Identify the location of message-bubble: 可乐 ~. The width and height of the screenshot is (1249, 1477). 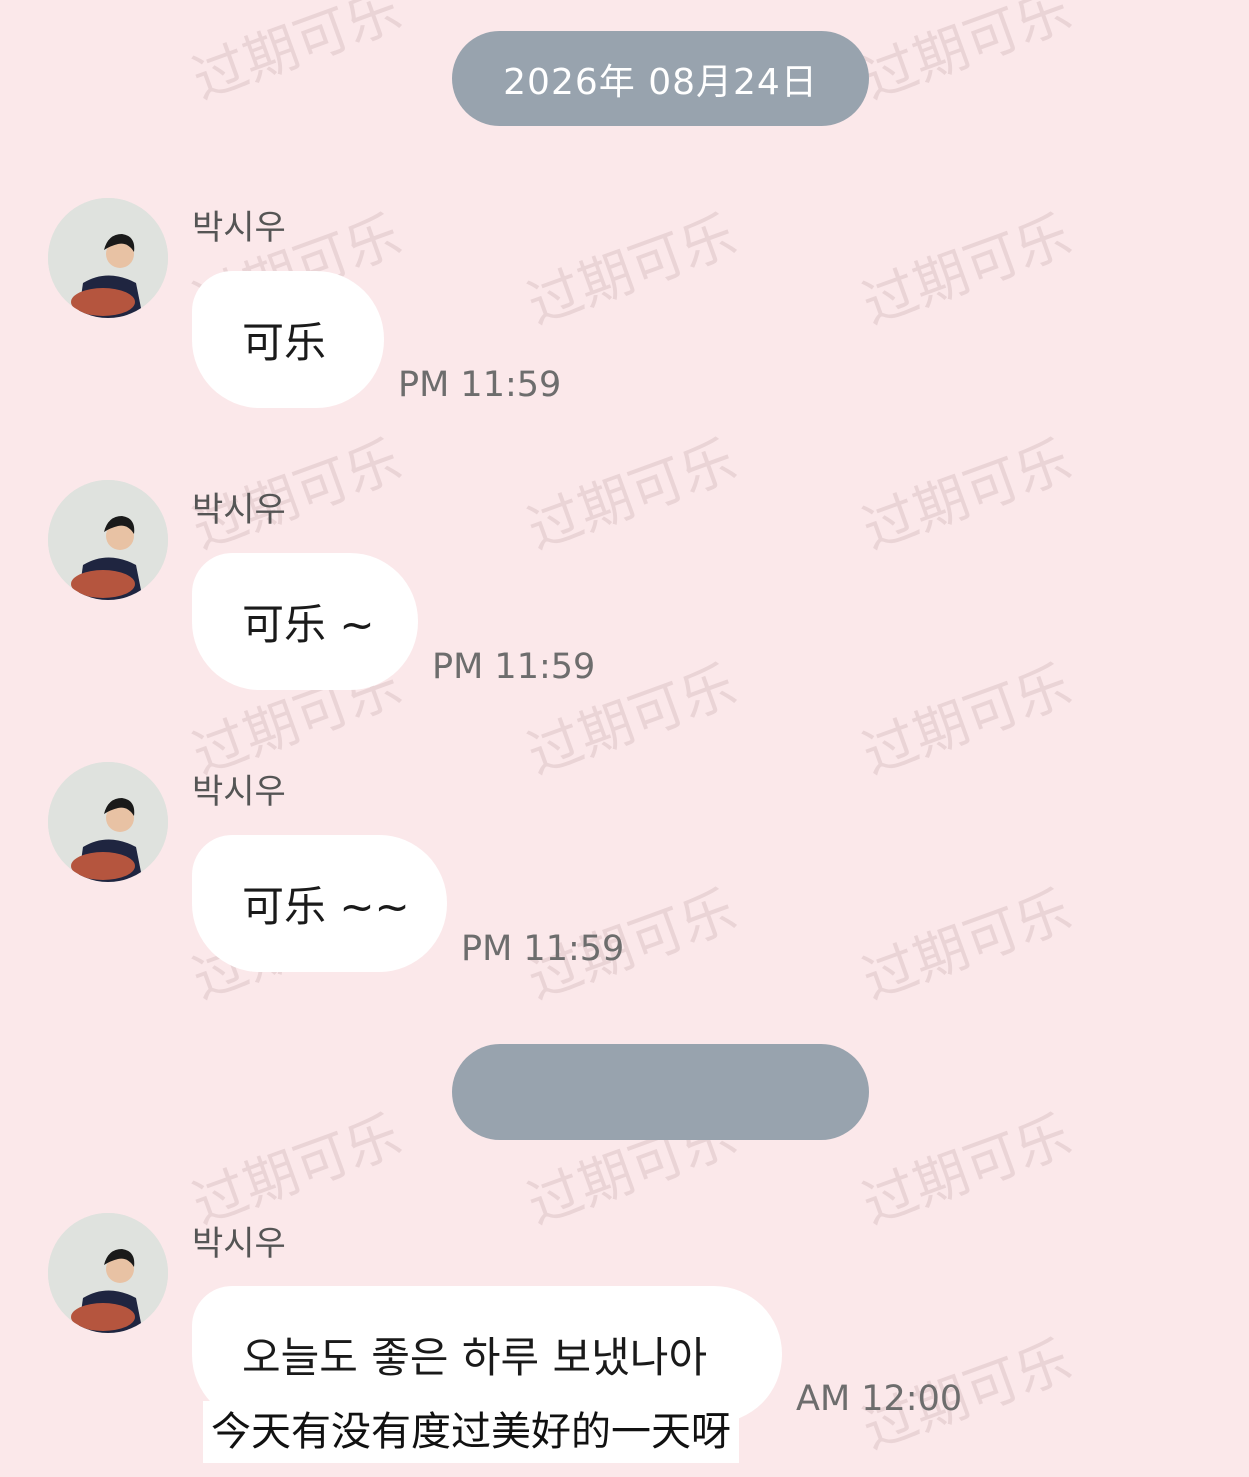
(305, 621).